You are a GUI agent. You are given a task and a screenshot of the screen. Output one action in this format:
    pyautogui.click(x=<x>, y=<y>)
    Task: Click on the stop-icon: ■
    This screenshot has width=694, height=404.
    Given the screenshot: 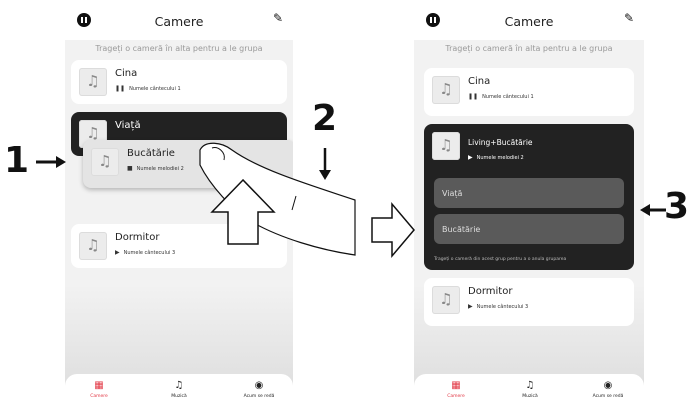 What is the action you would take?
    pyautogui.click(x=130, y=168)
    